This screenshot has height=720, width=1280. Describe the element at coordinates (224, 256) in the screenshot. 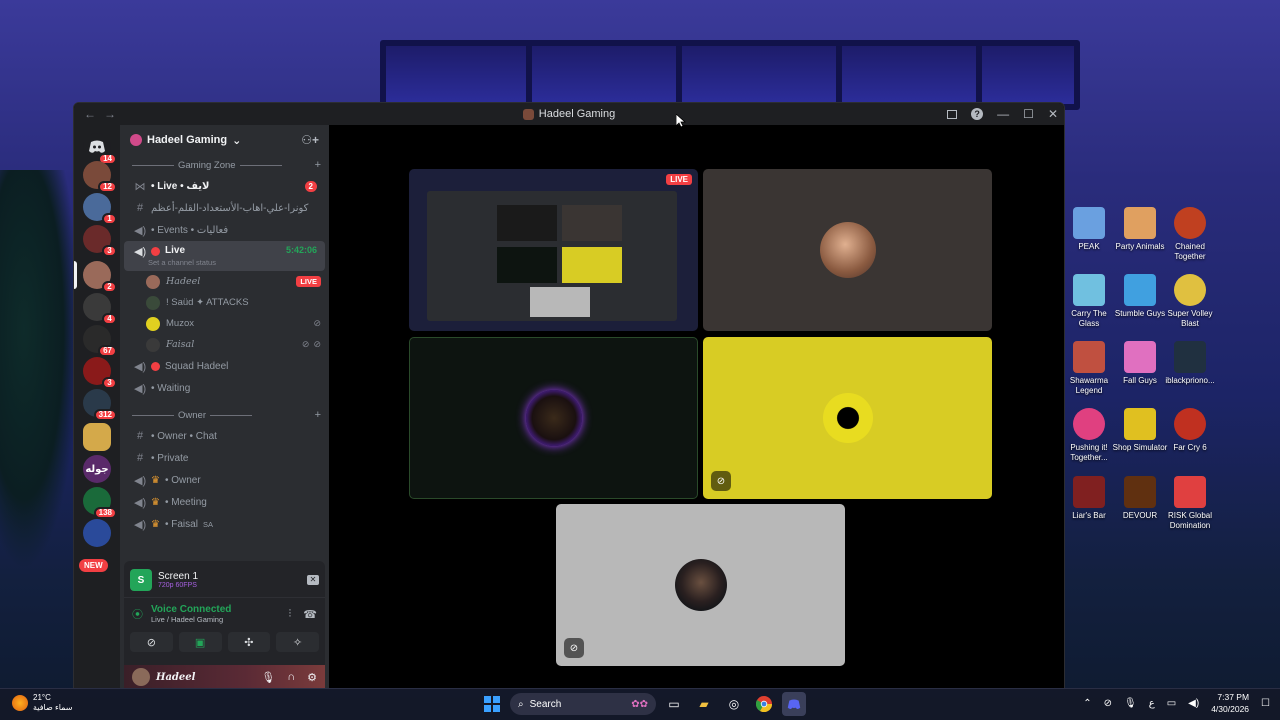

I see `channel-live: ◀) Live 5:42:06 Set a channel status` at that location.